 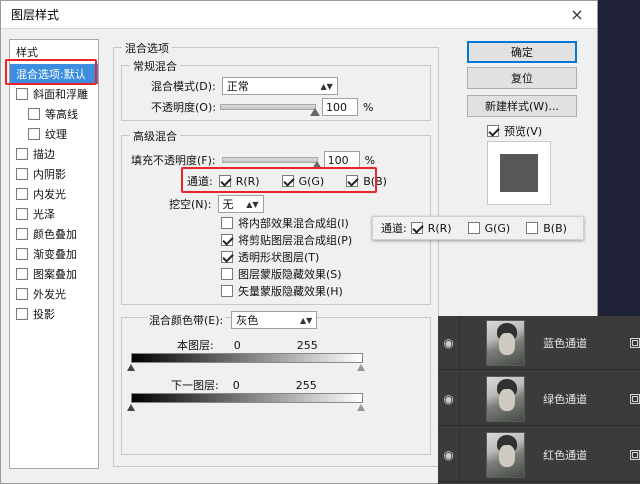 I want to click on style-item-gradient-overlay: 渐变叠加, so click(x=54, y=254).